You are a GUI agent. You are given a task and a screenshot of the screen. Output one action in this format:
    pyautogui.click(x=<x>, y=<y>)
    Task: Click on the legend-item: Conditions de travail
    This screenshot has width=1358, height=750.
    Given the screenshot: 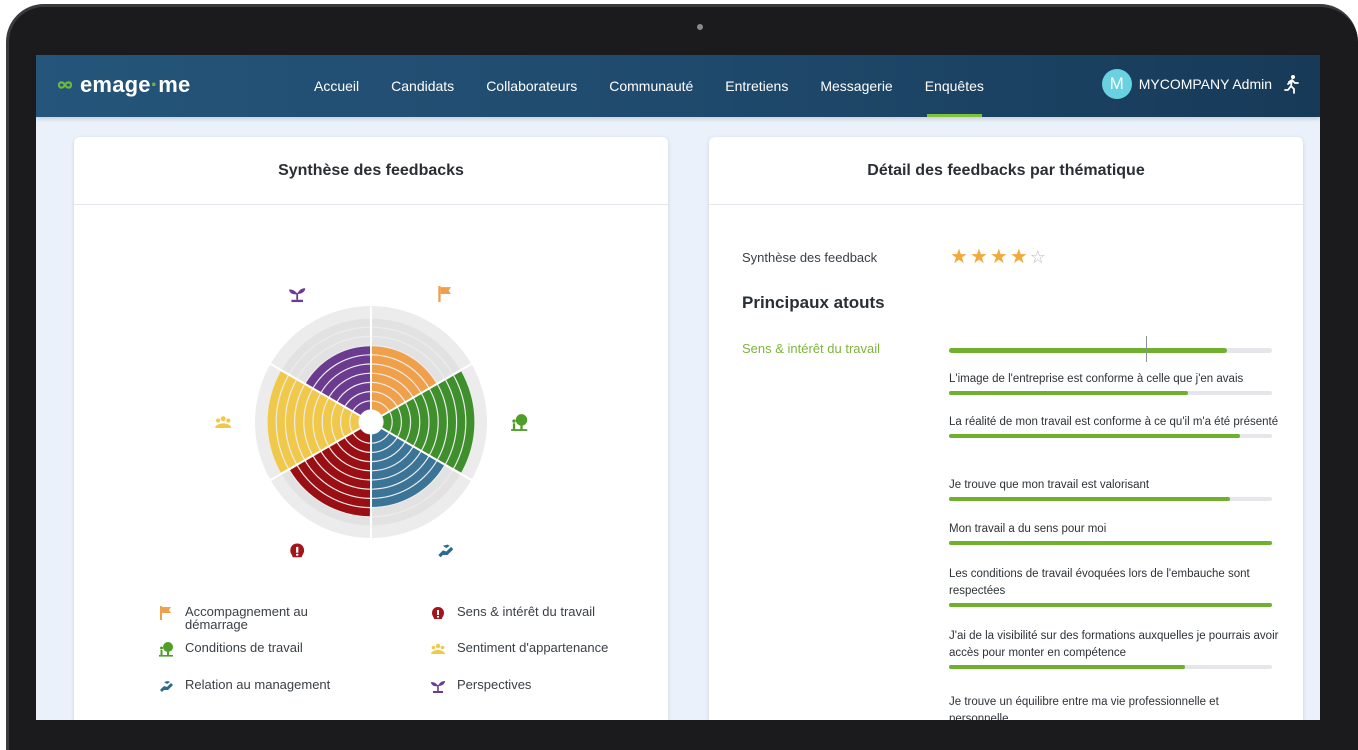 What is the action you would take?
    pyautogui.click(x=248, y=649)
    